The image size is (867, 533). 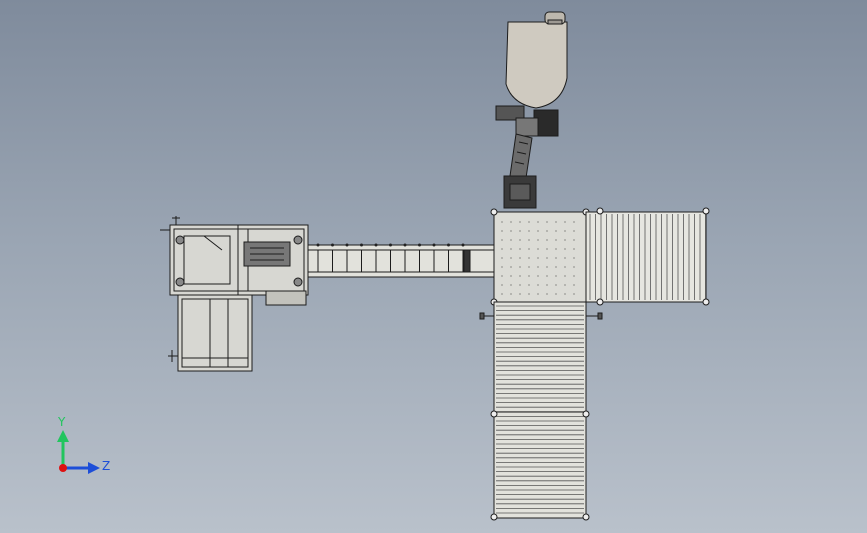 I want to click on left-machine-frame, so click(x=234, y=294).